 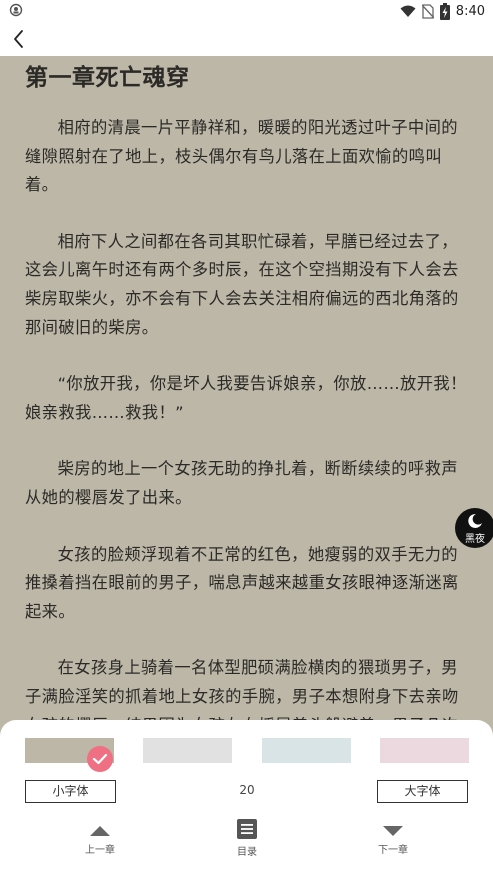 I want to click on no-sim-icon, so click(x=427, y=11).